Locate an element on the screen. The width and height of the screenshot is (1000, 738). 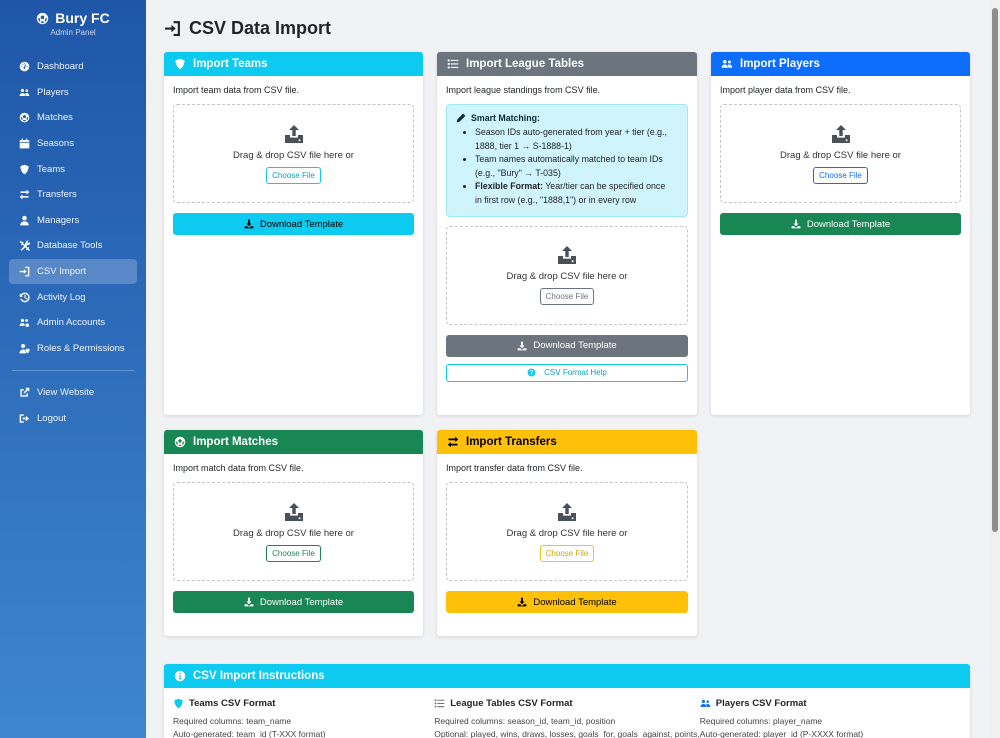
smart-matching-title-text: Smart Matching: is located at coordinates (505, 118).